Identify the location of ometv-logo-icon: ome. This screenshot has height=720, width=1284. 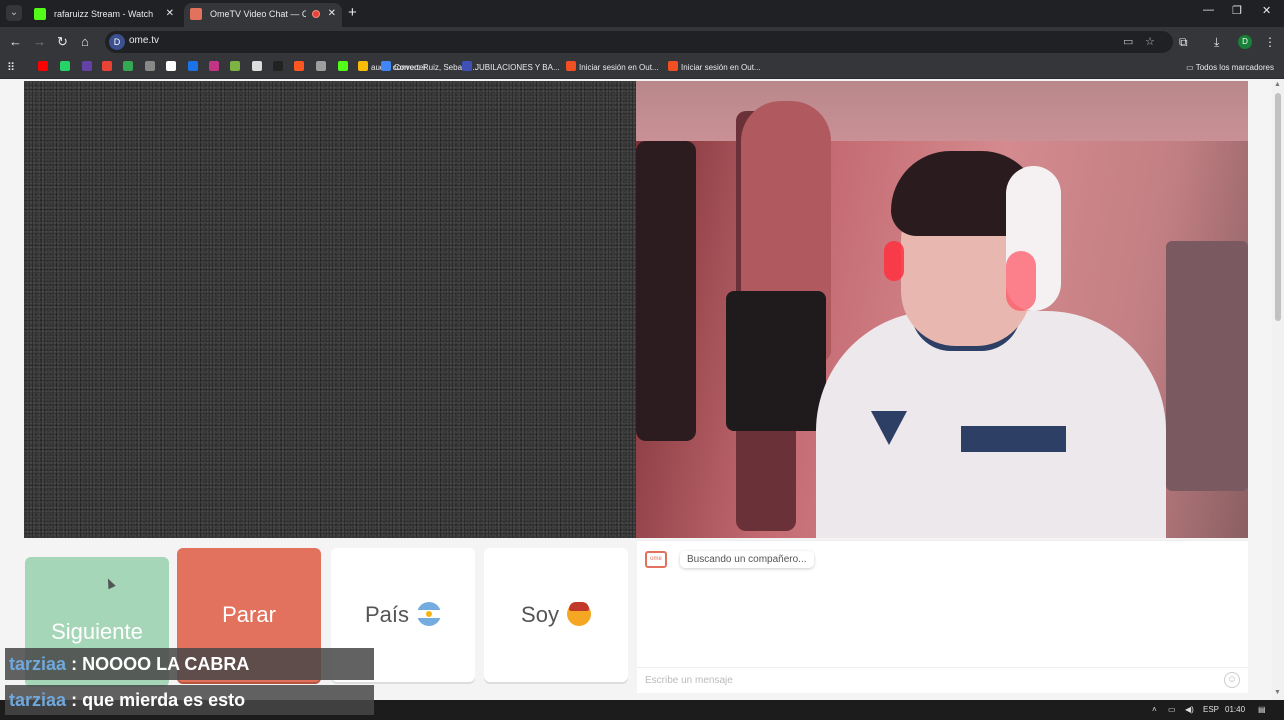
(656, 559).